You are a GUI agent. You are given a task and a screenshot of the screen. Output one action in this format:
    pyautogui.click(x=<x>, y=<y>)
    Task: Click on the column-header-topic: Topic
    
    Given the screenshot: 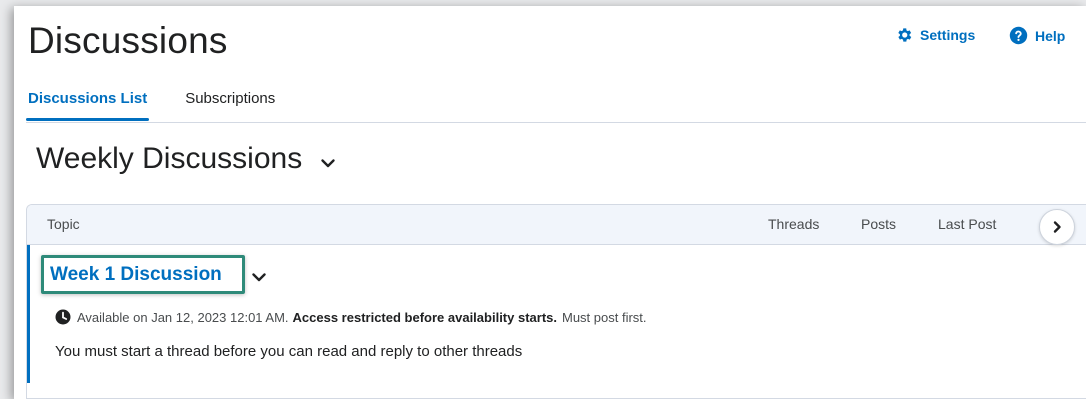 What is the action you would take?
    pyautogui.click(x=63, y=224)
    